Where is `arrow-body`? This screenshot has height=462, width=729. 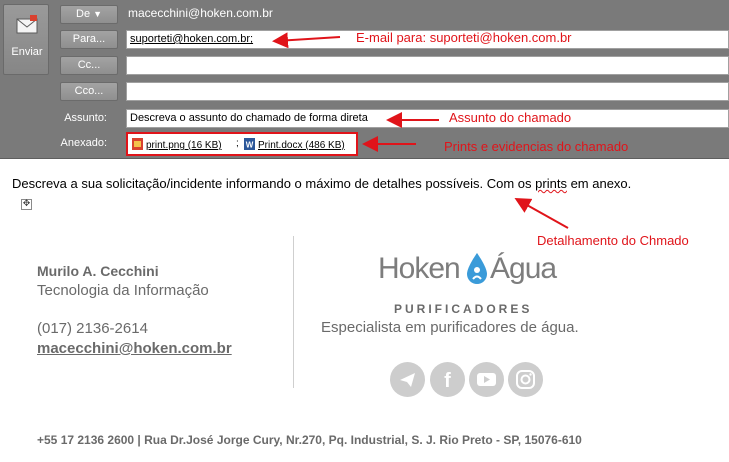 arrow-body is located at coordinates (541, 213).